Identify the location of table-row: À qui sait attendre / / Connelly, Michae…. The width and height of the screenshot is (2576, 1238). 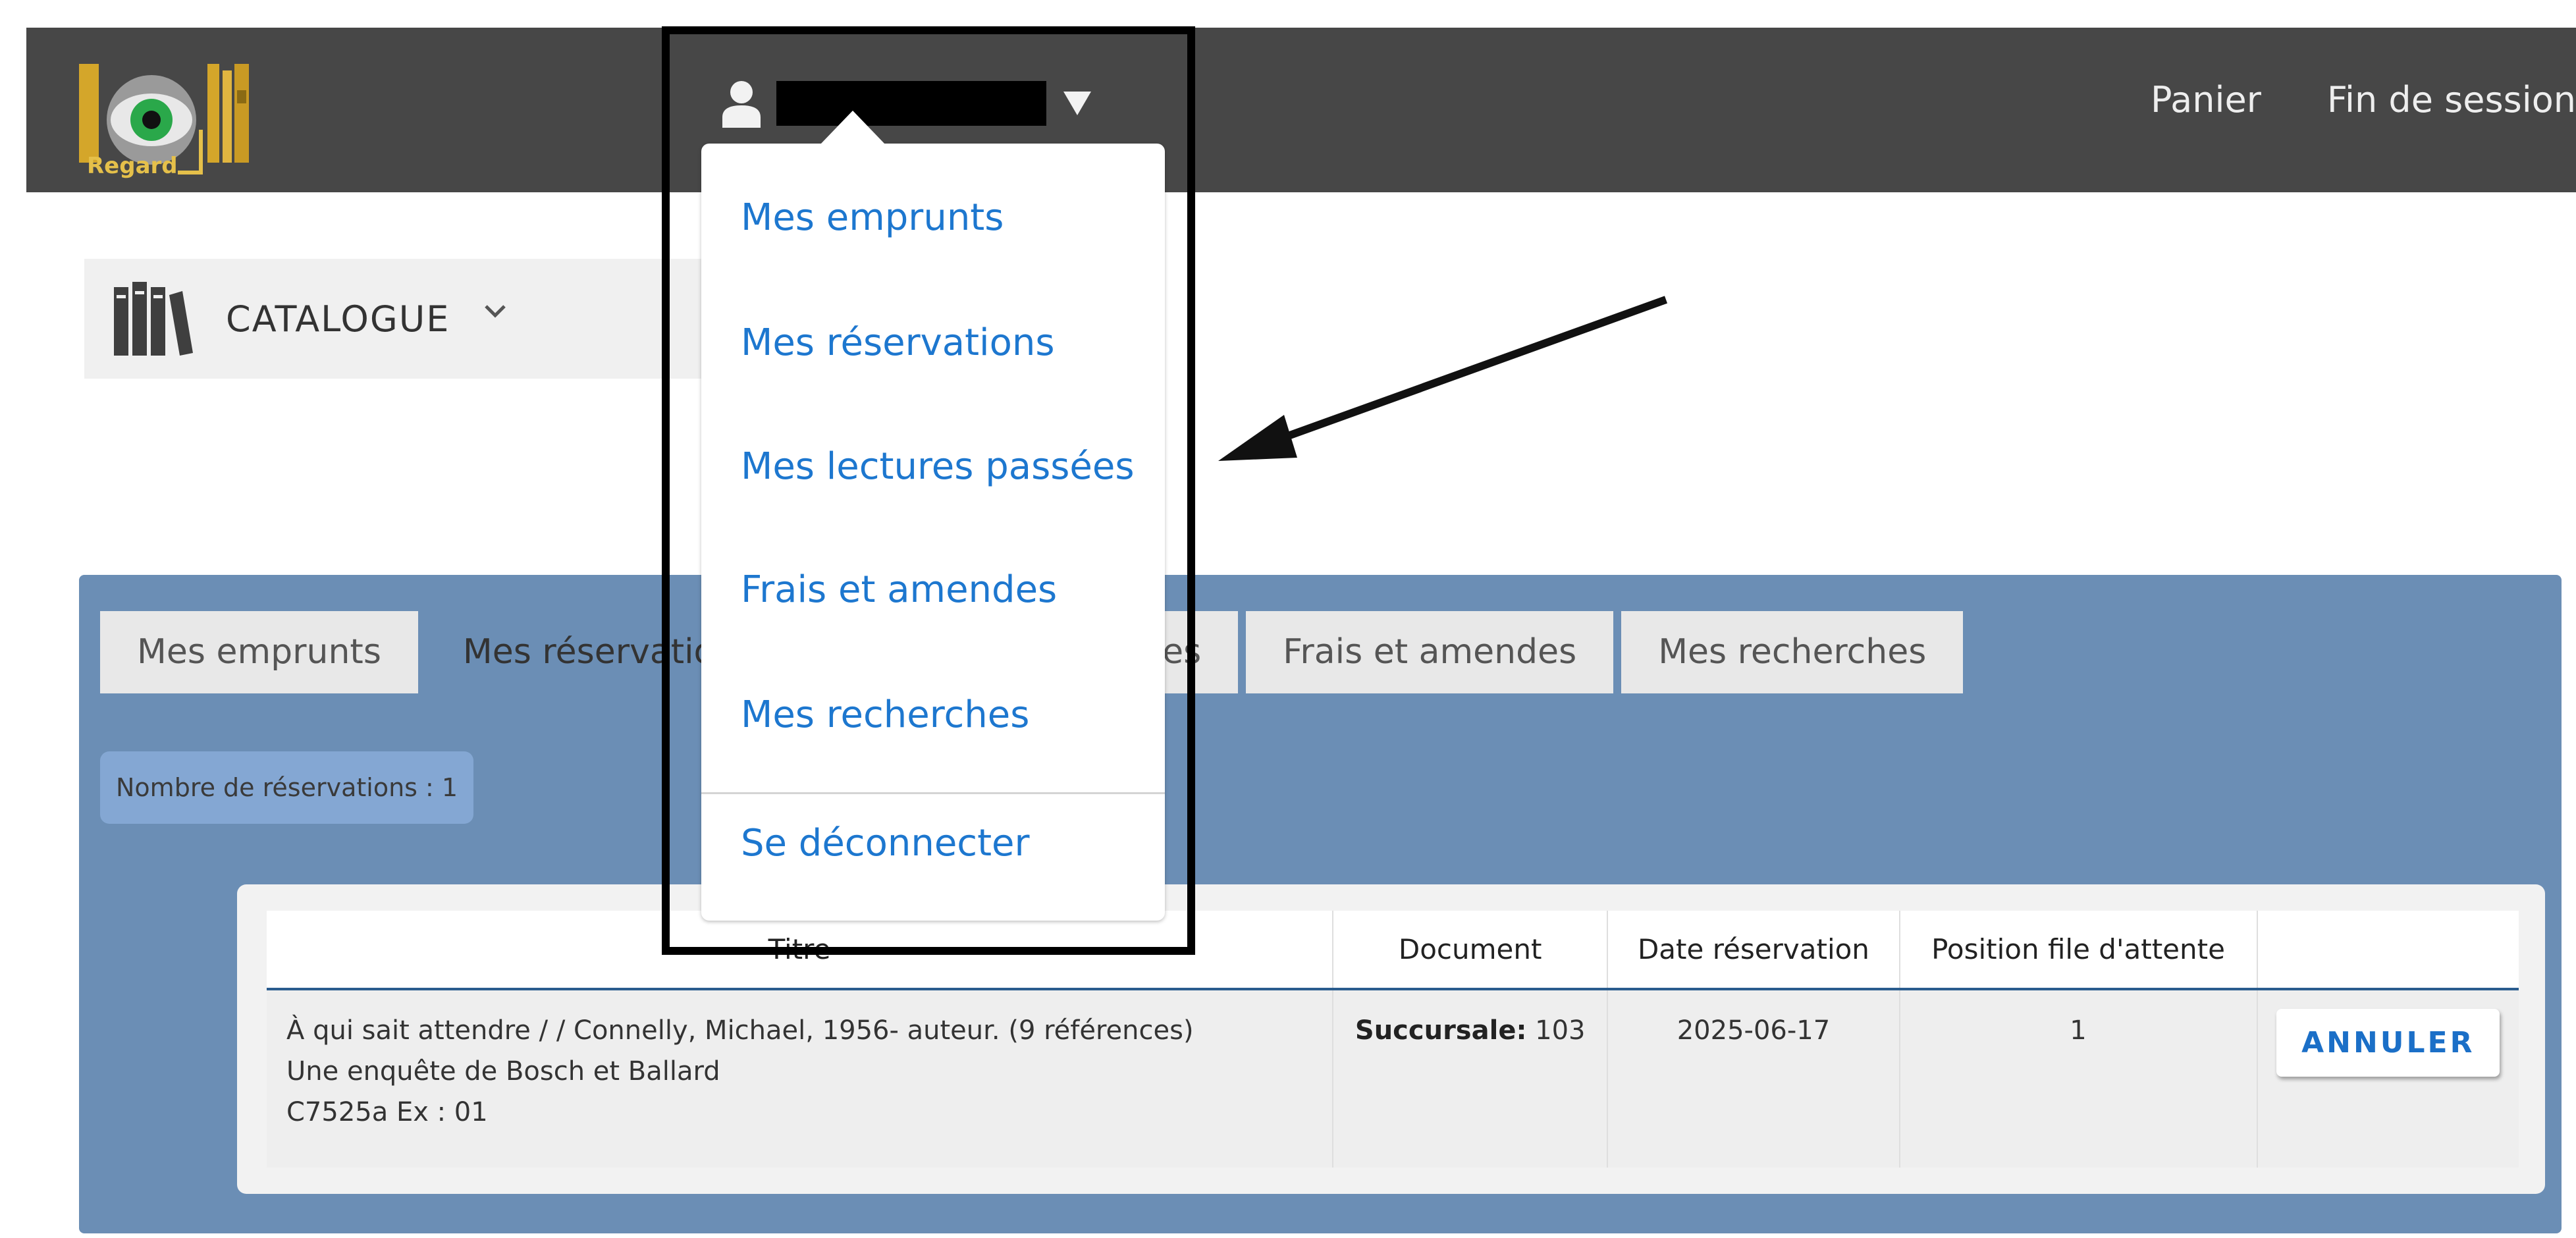
(1393, 1078).